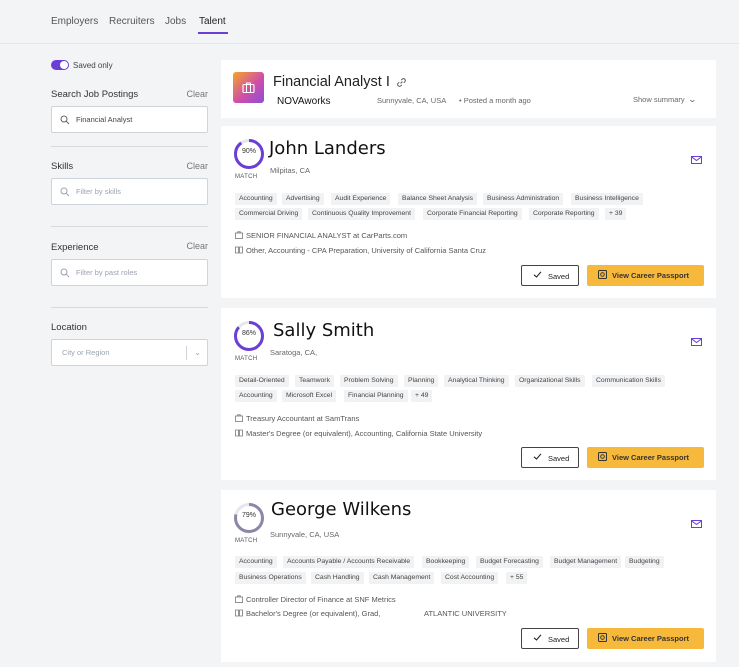 Image resolution: width=739 pixels, height=667 pixels. I want to click on link-icon, so click(401, 82).